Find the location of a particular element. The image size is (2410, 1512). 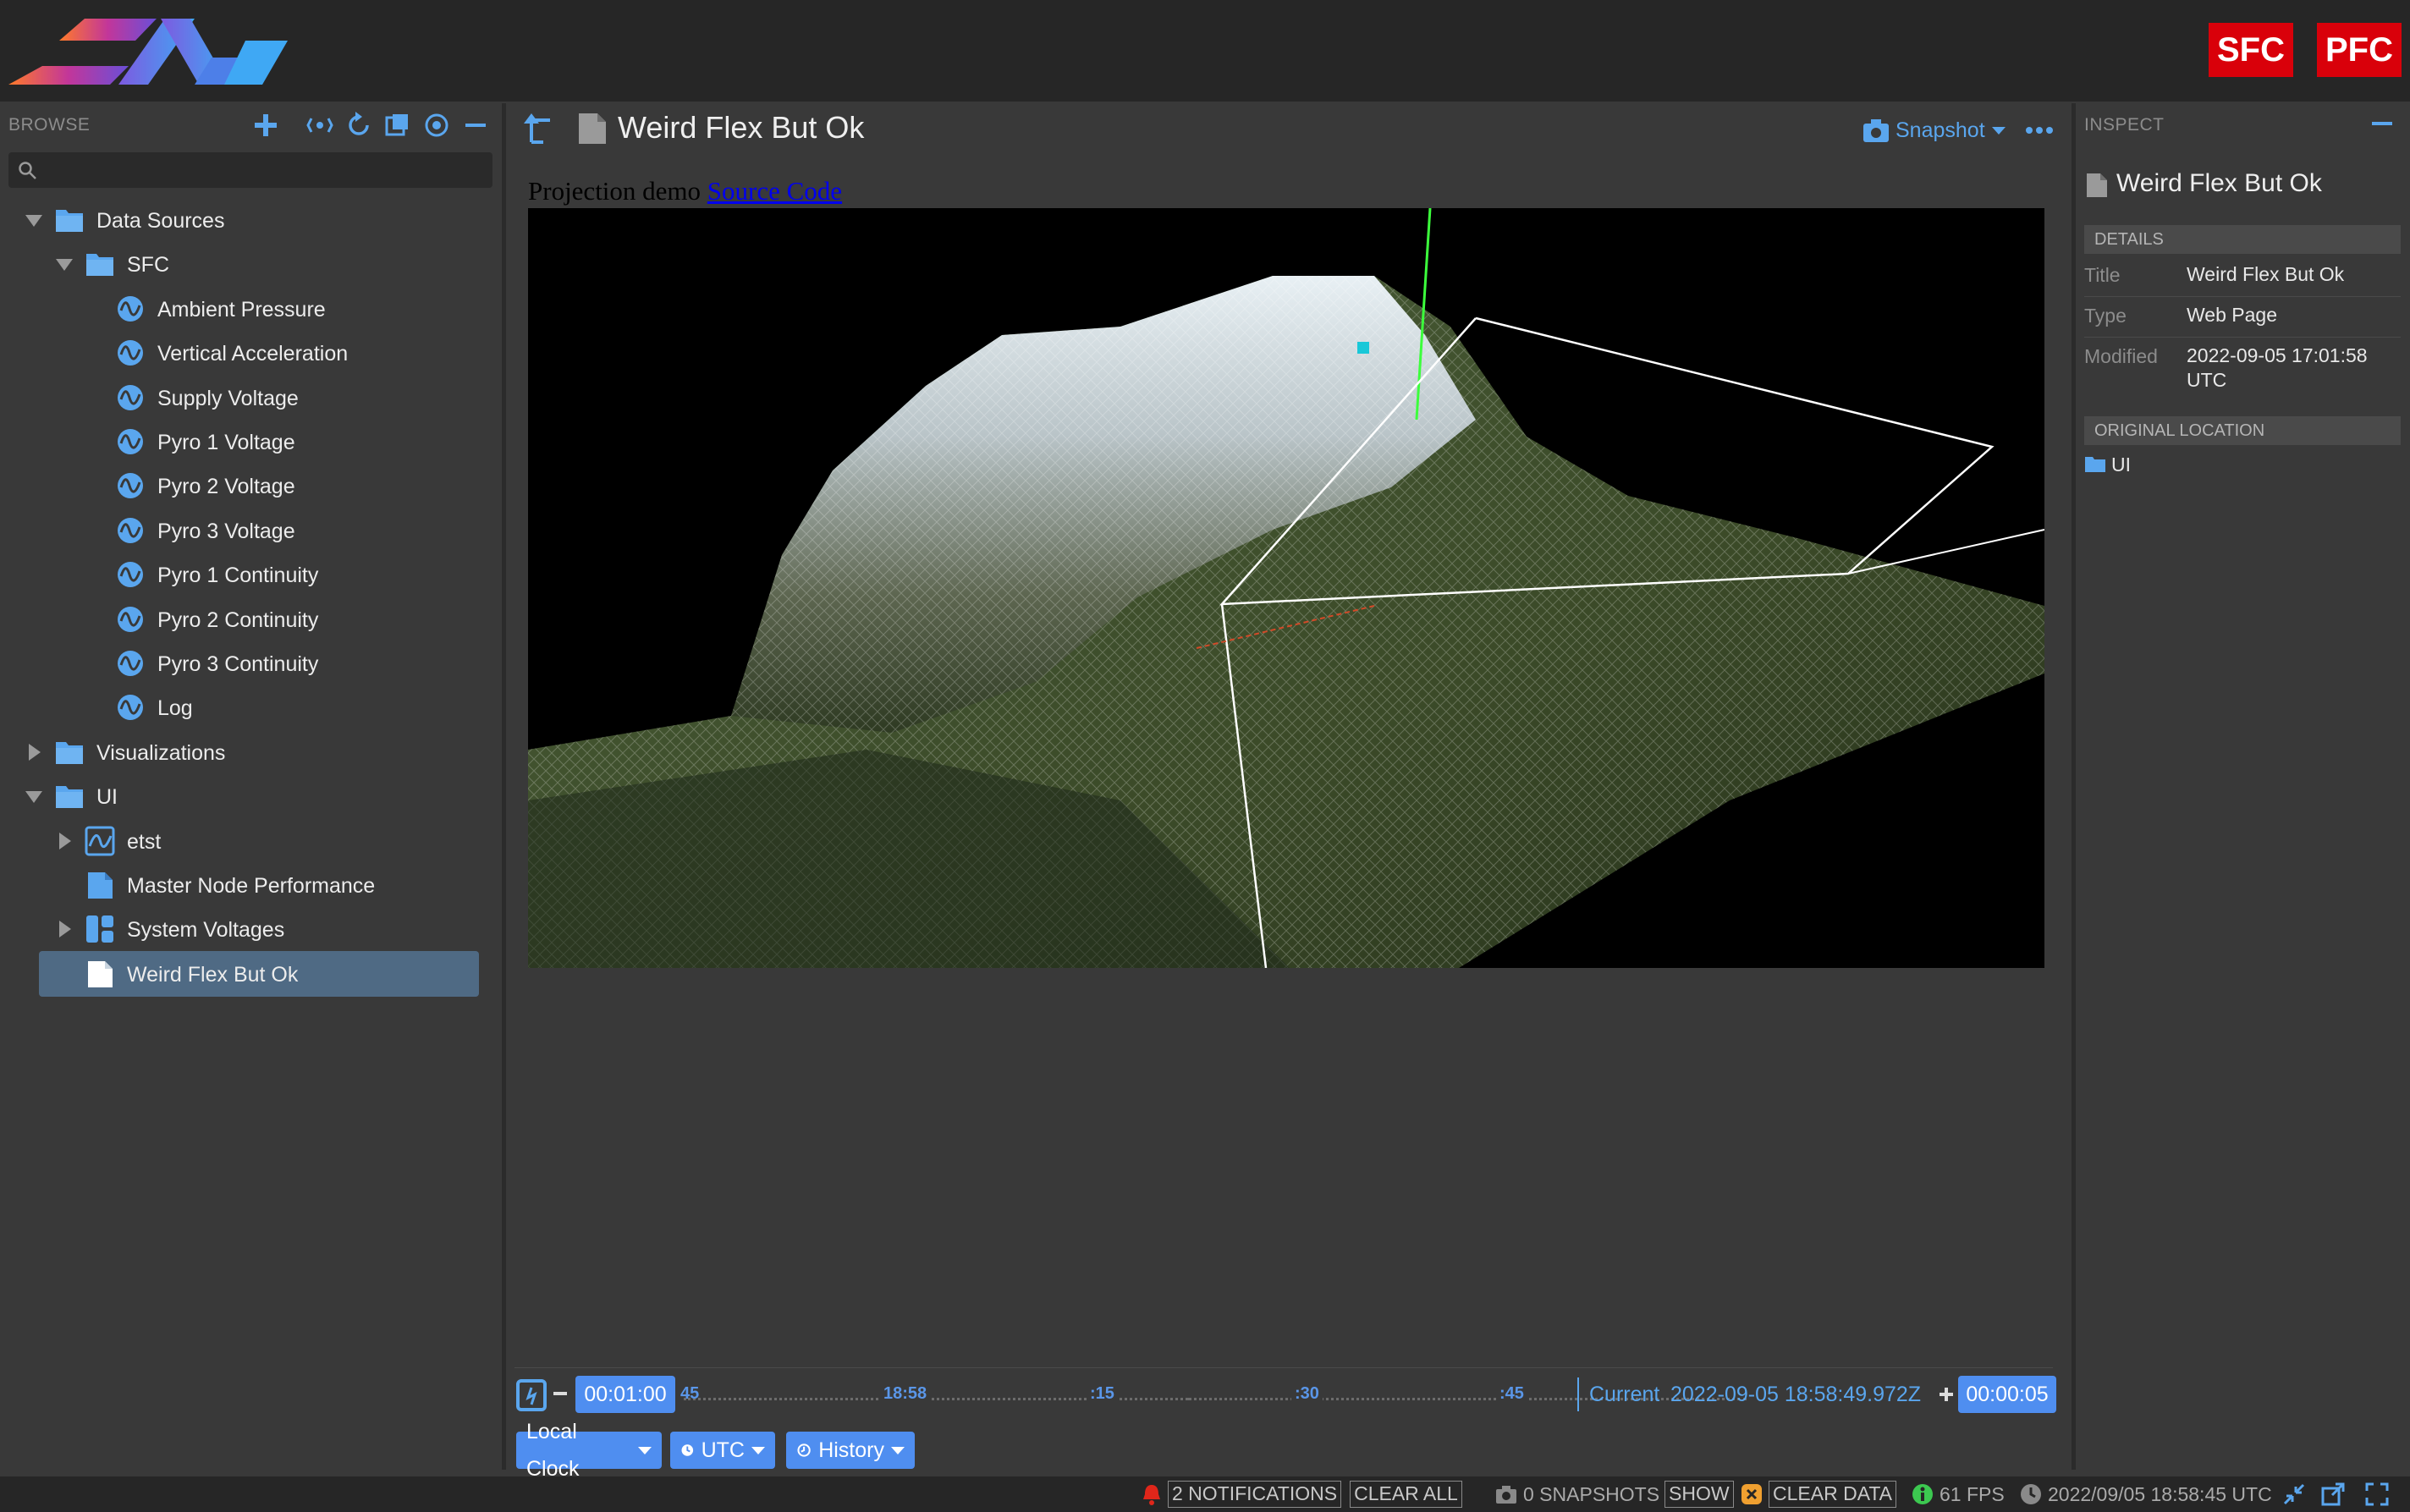

info-icon is located at coordinates (1922, 1494).